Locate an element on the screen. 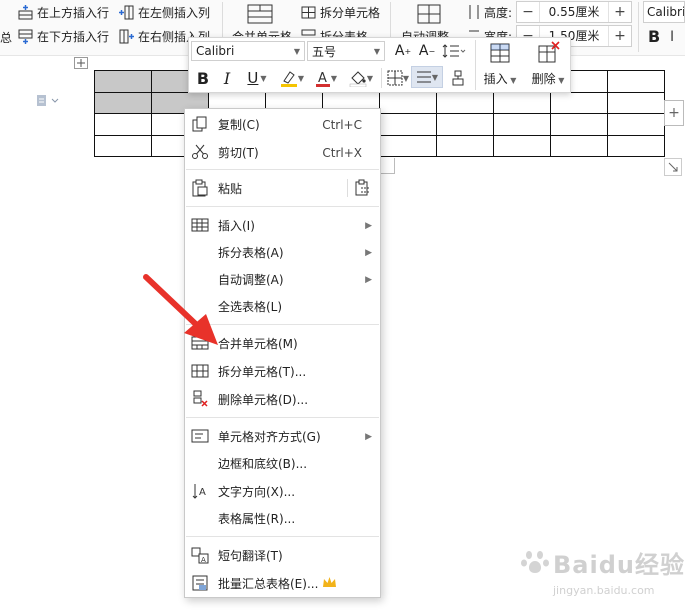  delete-cells-icon is located at coordinates (200, 399).